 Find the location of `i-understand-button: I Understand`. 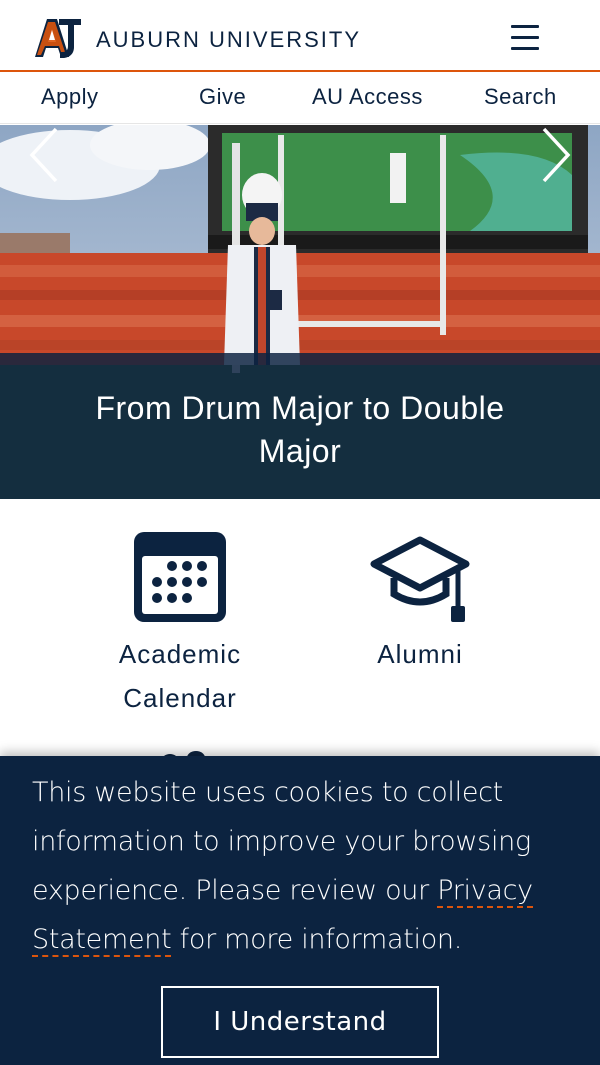

i-understand-button: I Understand is located at coordinates (300, 1022).